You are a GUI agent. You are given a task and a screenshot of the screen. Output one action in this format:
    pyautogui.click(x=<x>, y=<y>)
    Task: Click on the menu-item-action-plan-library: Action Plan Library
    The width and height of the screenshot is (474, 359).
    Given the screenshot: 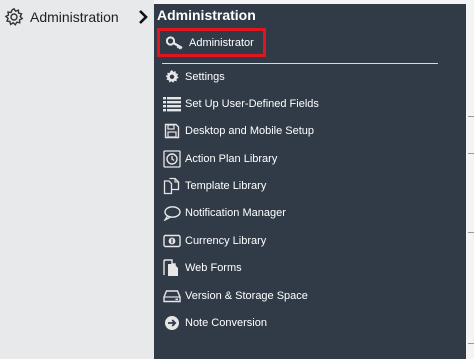 What is the action you would take?
    pyautogui.click(x=220, y=159)
    